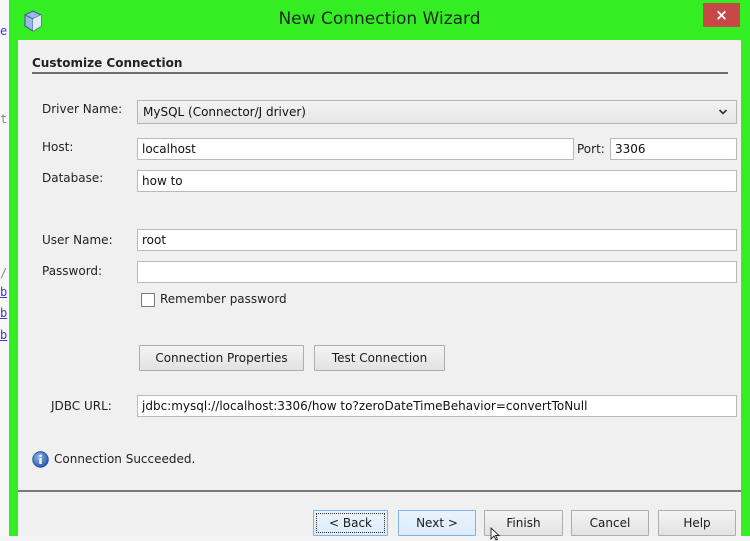  Describe the element at coordinates (673, 149) in the screenshot. I see `port-input: 3306` at that location.